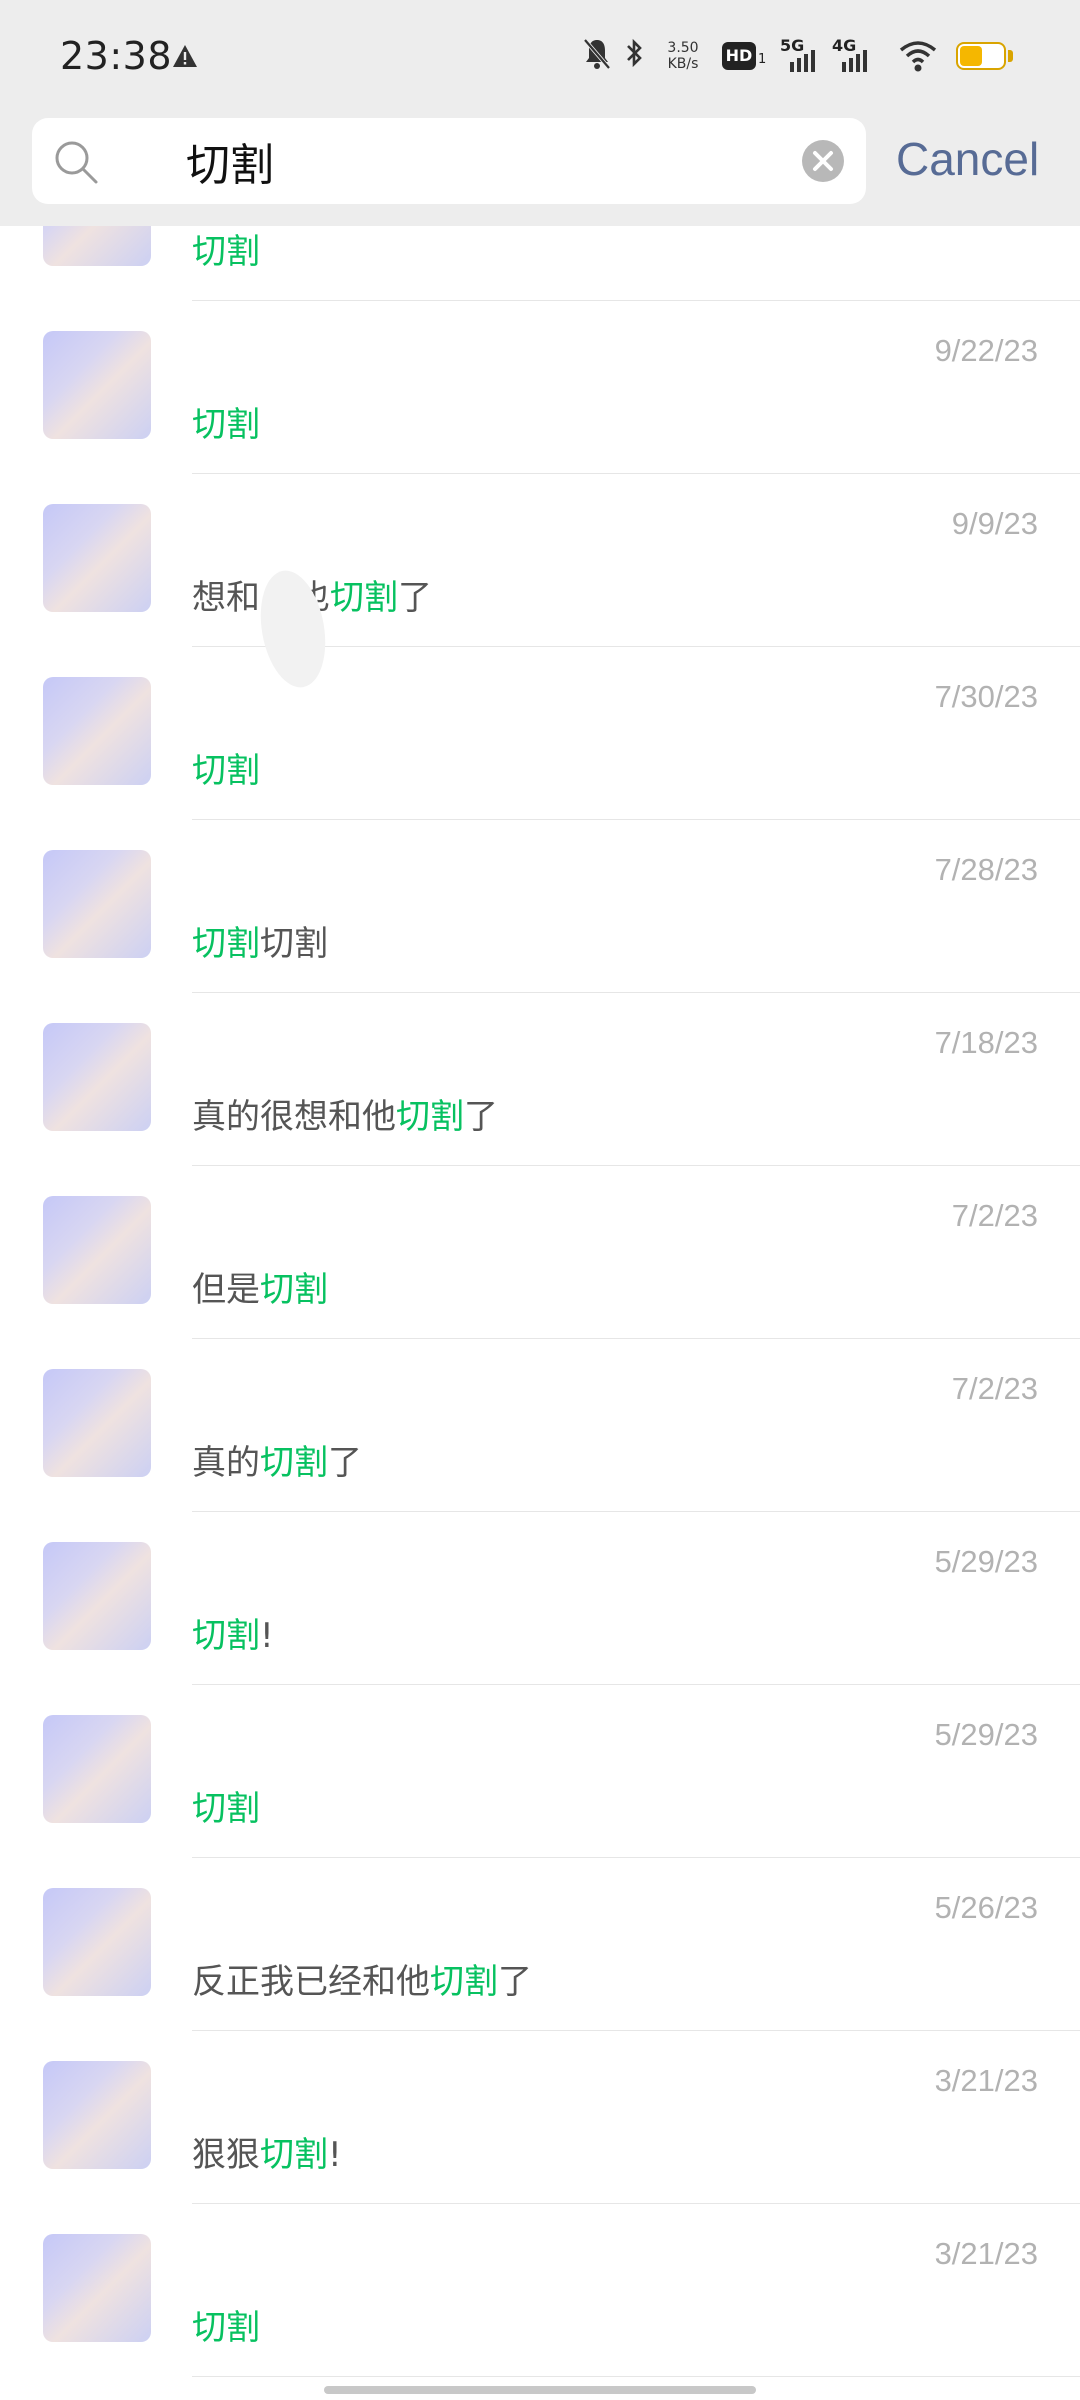  What do you see at coordinates (540, 2117) in the screenshot?
I see `result-row: 3/21/23 狠狠切割!` at bounding box center [540, 2117].